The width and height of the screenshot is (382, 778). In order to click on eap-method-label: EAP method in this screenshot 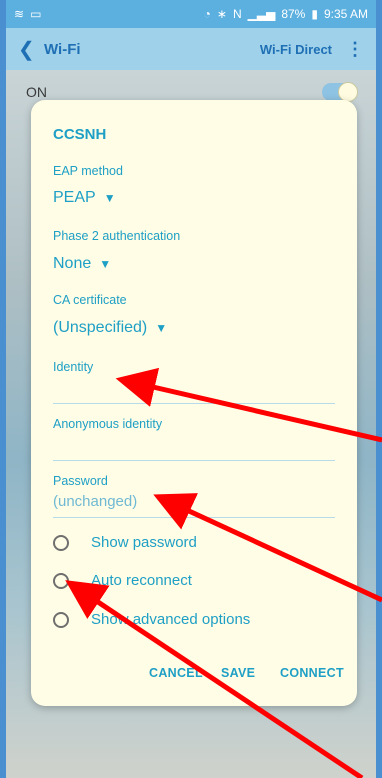, I will do `click(88, 171)`.